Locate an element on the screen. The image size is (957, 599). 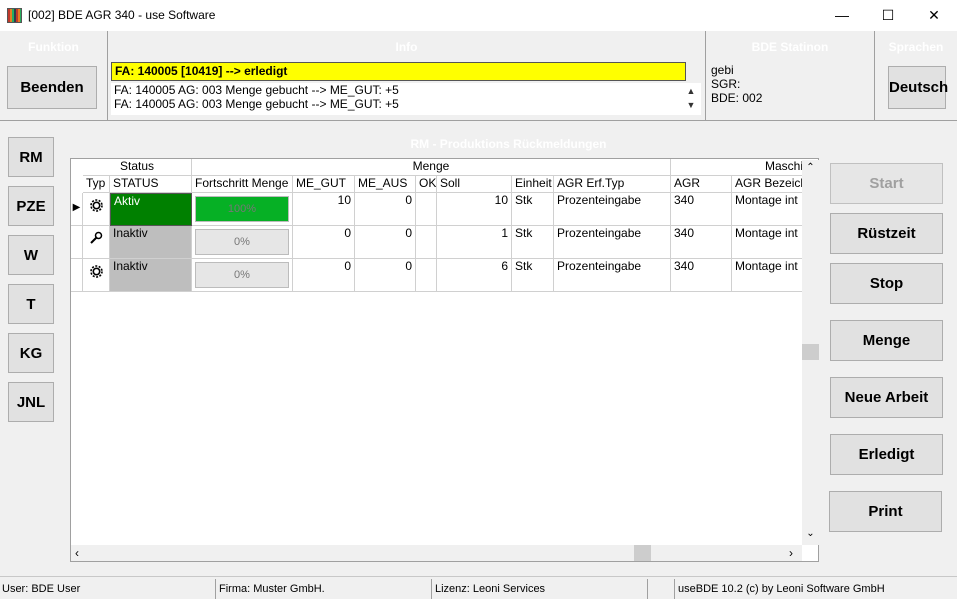
station-bde: BDE: 002 is located at coordinates (737, 98).